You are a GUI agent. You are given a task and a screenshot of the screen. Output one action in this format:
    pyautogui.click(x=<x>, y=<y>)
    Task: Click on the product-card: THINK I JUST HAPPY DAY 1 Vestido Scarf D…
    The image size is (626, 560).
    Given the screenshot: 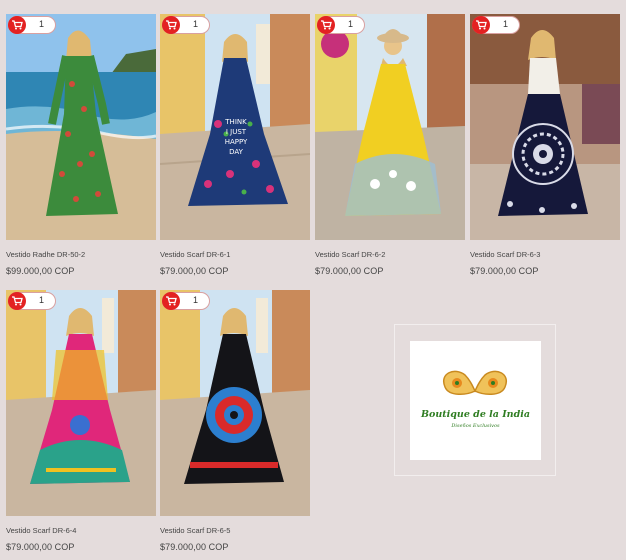 What is the action you would take?
    pyautogui.click(x=235, y=145)
    